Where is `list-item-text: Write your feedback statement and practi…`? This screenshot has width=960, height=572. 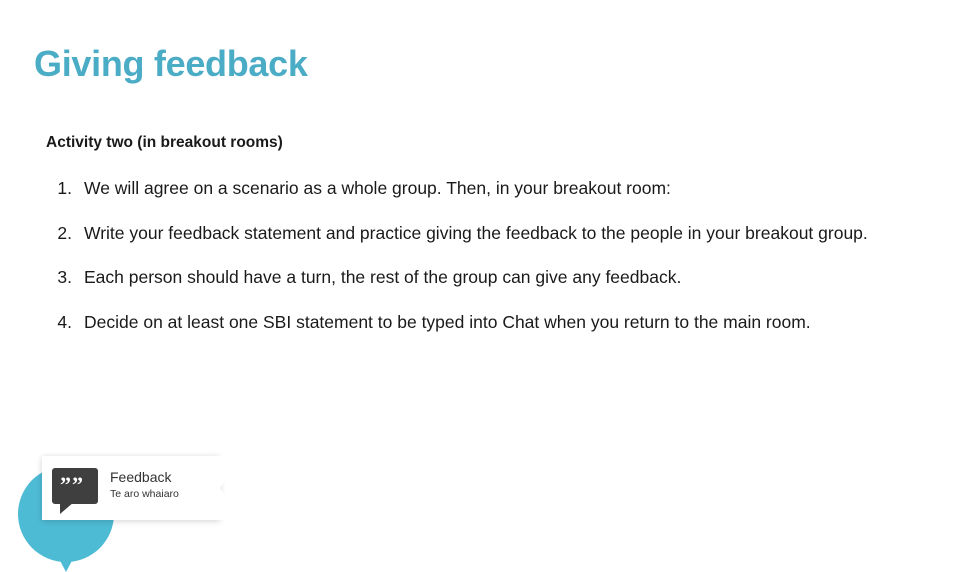
list-item-text: Write your feedback statement and practi… is located at coordinates (476, 232).